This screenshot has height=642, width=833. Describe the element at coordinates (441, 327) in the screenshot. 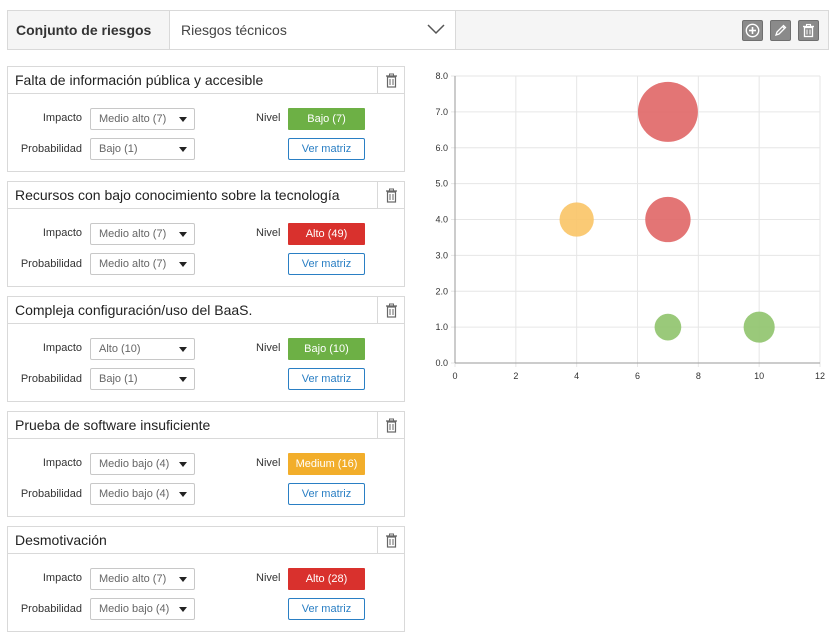

I see `y-tick-label: 1.0` at that location.